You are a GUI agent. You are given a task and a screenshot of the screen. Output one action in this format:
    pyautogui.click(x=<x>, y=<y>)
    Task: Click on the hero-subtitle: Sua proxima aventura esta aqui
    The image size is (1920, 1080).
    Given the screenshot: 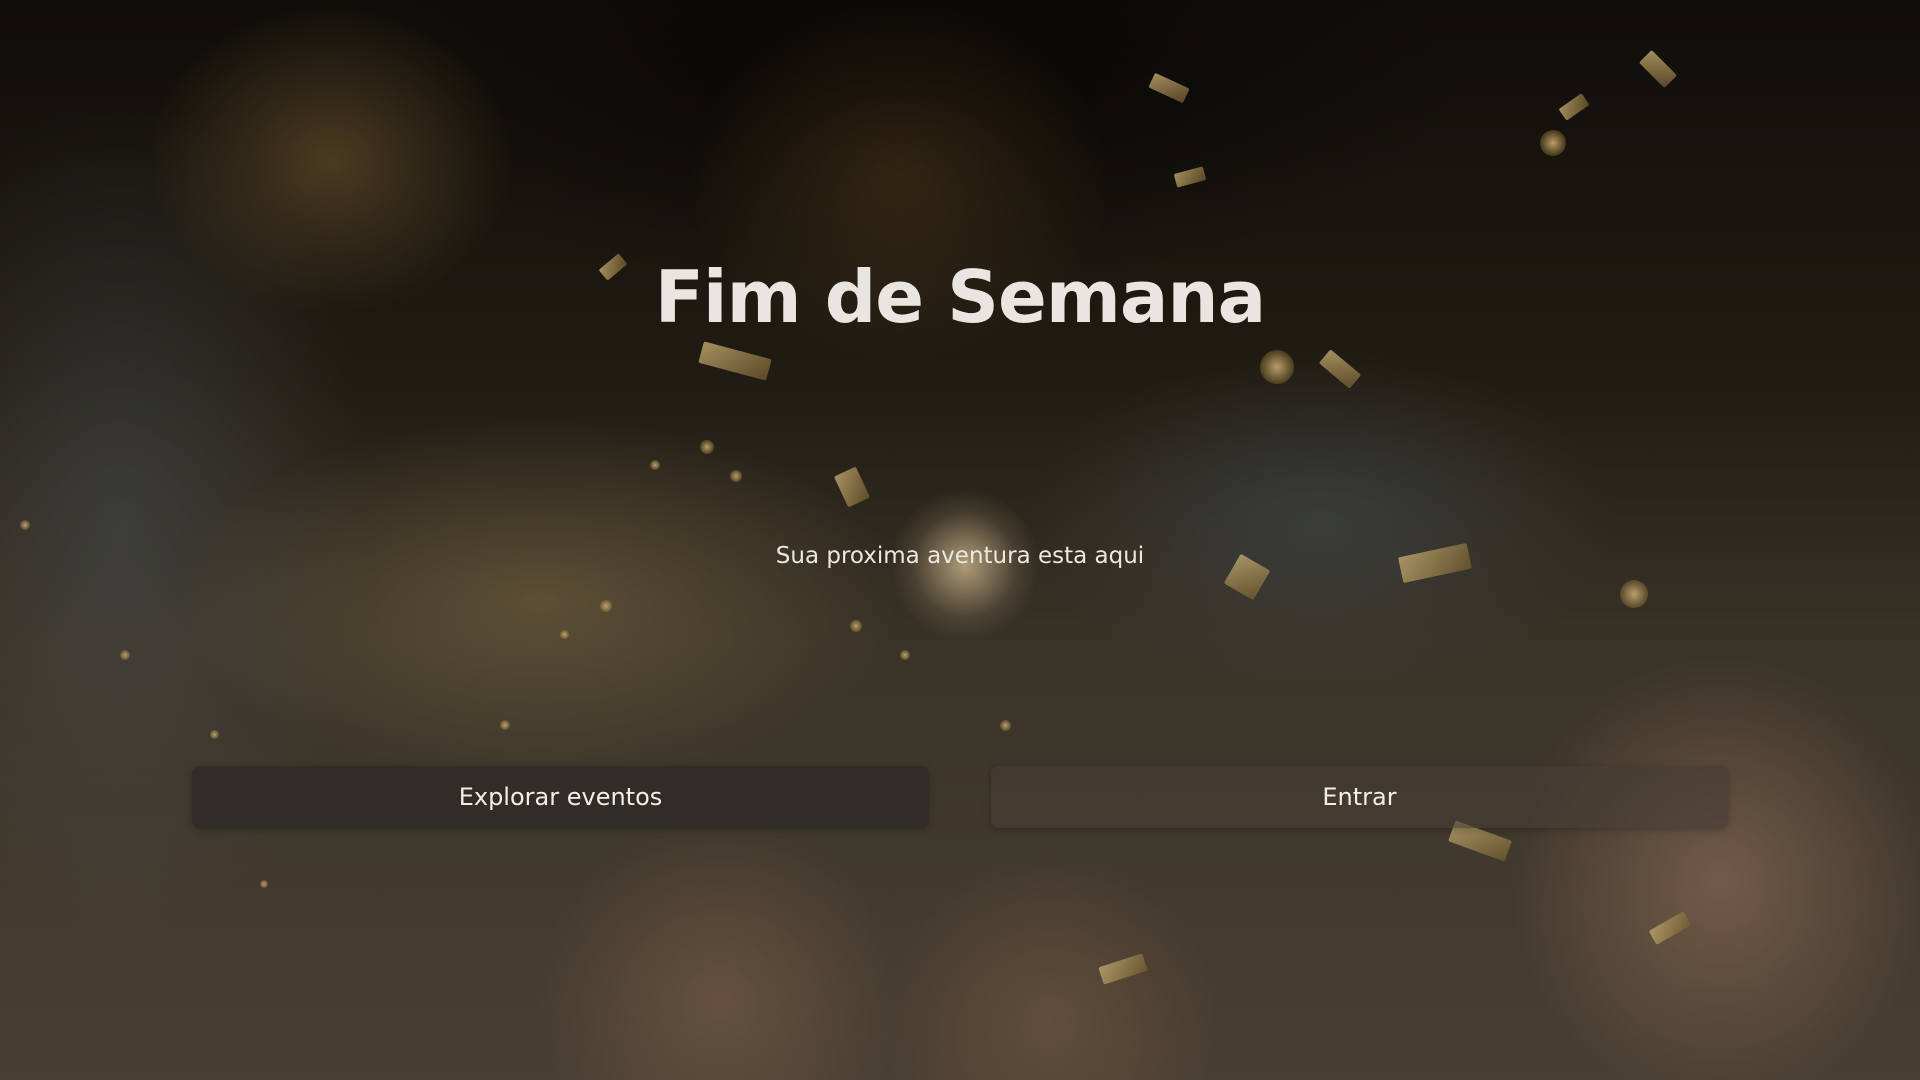 What is the action you would take?
    pyautogui.click(x=960, y=556)
    